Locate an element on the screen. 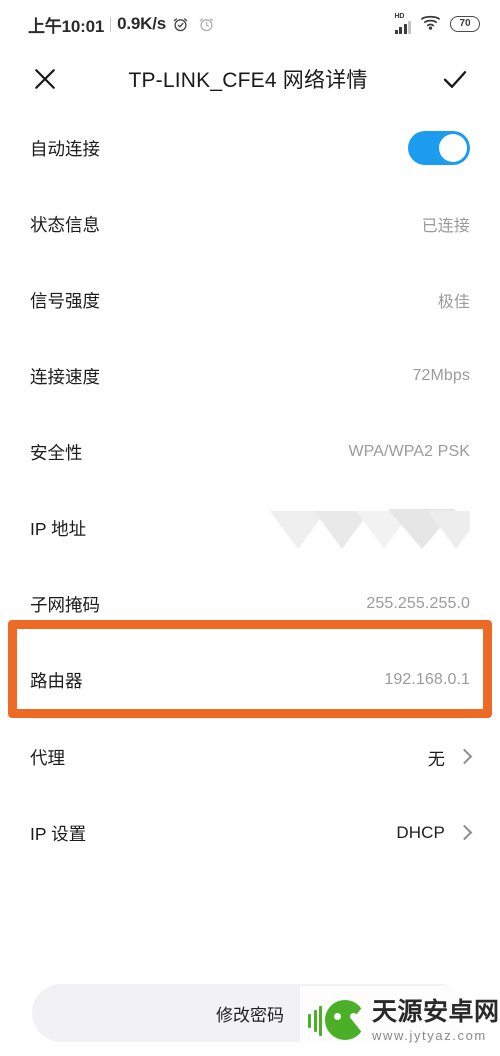  row-value: 72Mbps is located at coordinates (441, 375).